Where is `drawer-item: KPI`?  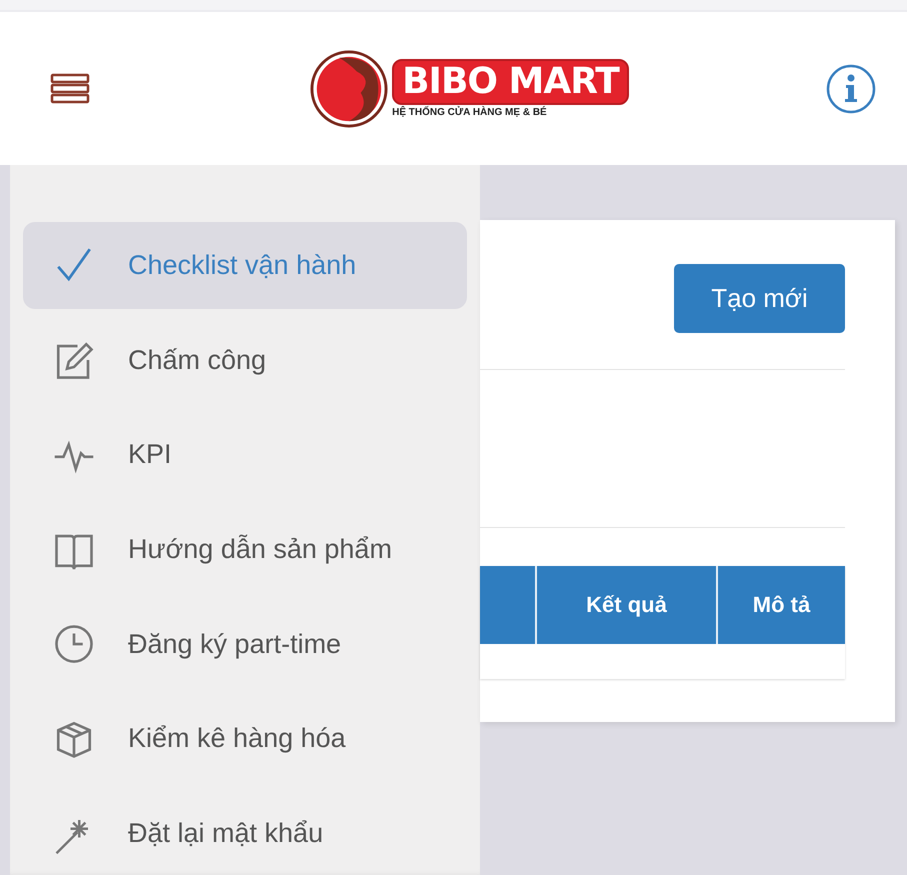
drawer-item: KPI is located at coordinates (245, 454).